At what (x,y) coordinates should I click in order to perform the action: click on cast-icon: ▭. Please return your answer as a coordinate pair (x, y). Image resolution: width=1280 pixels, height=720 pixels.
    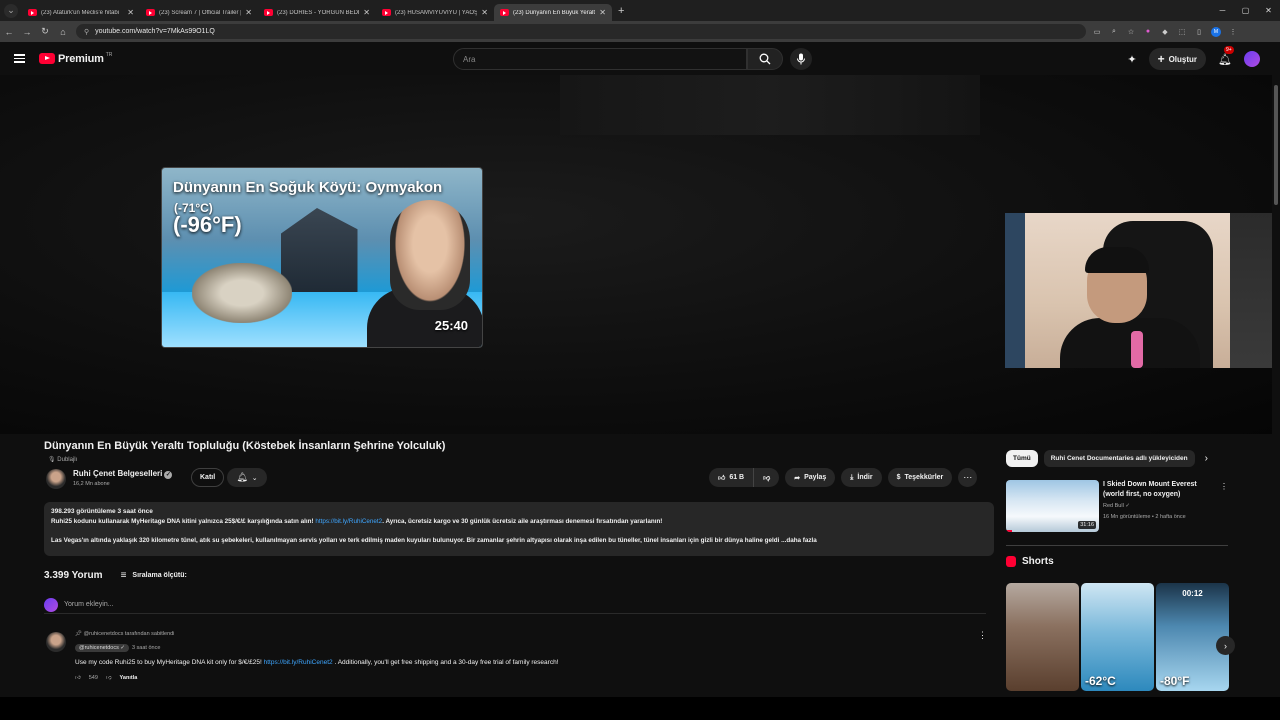
    Looking at the image, I should click on (1097, 32).